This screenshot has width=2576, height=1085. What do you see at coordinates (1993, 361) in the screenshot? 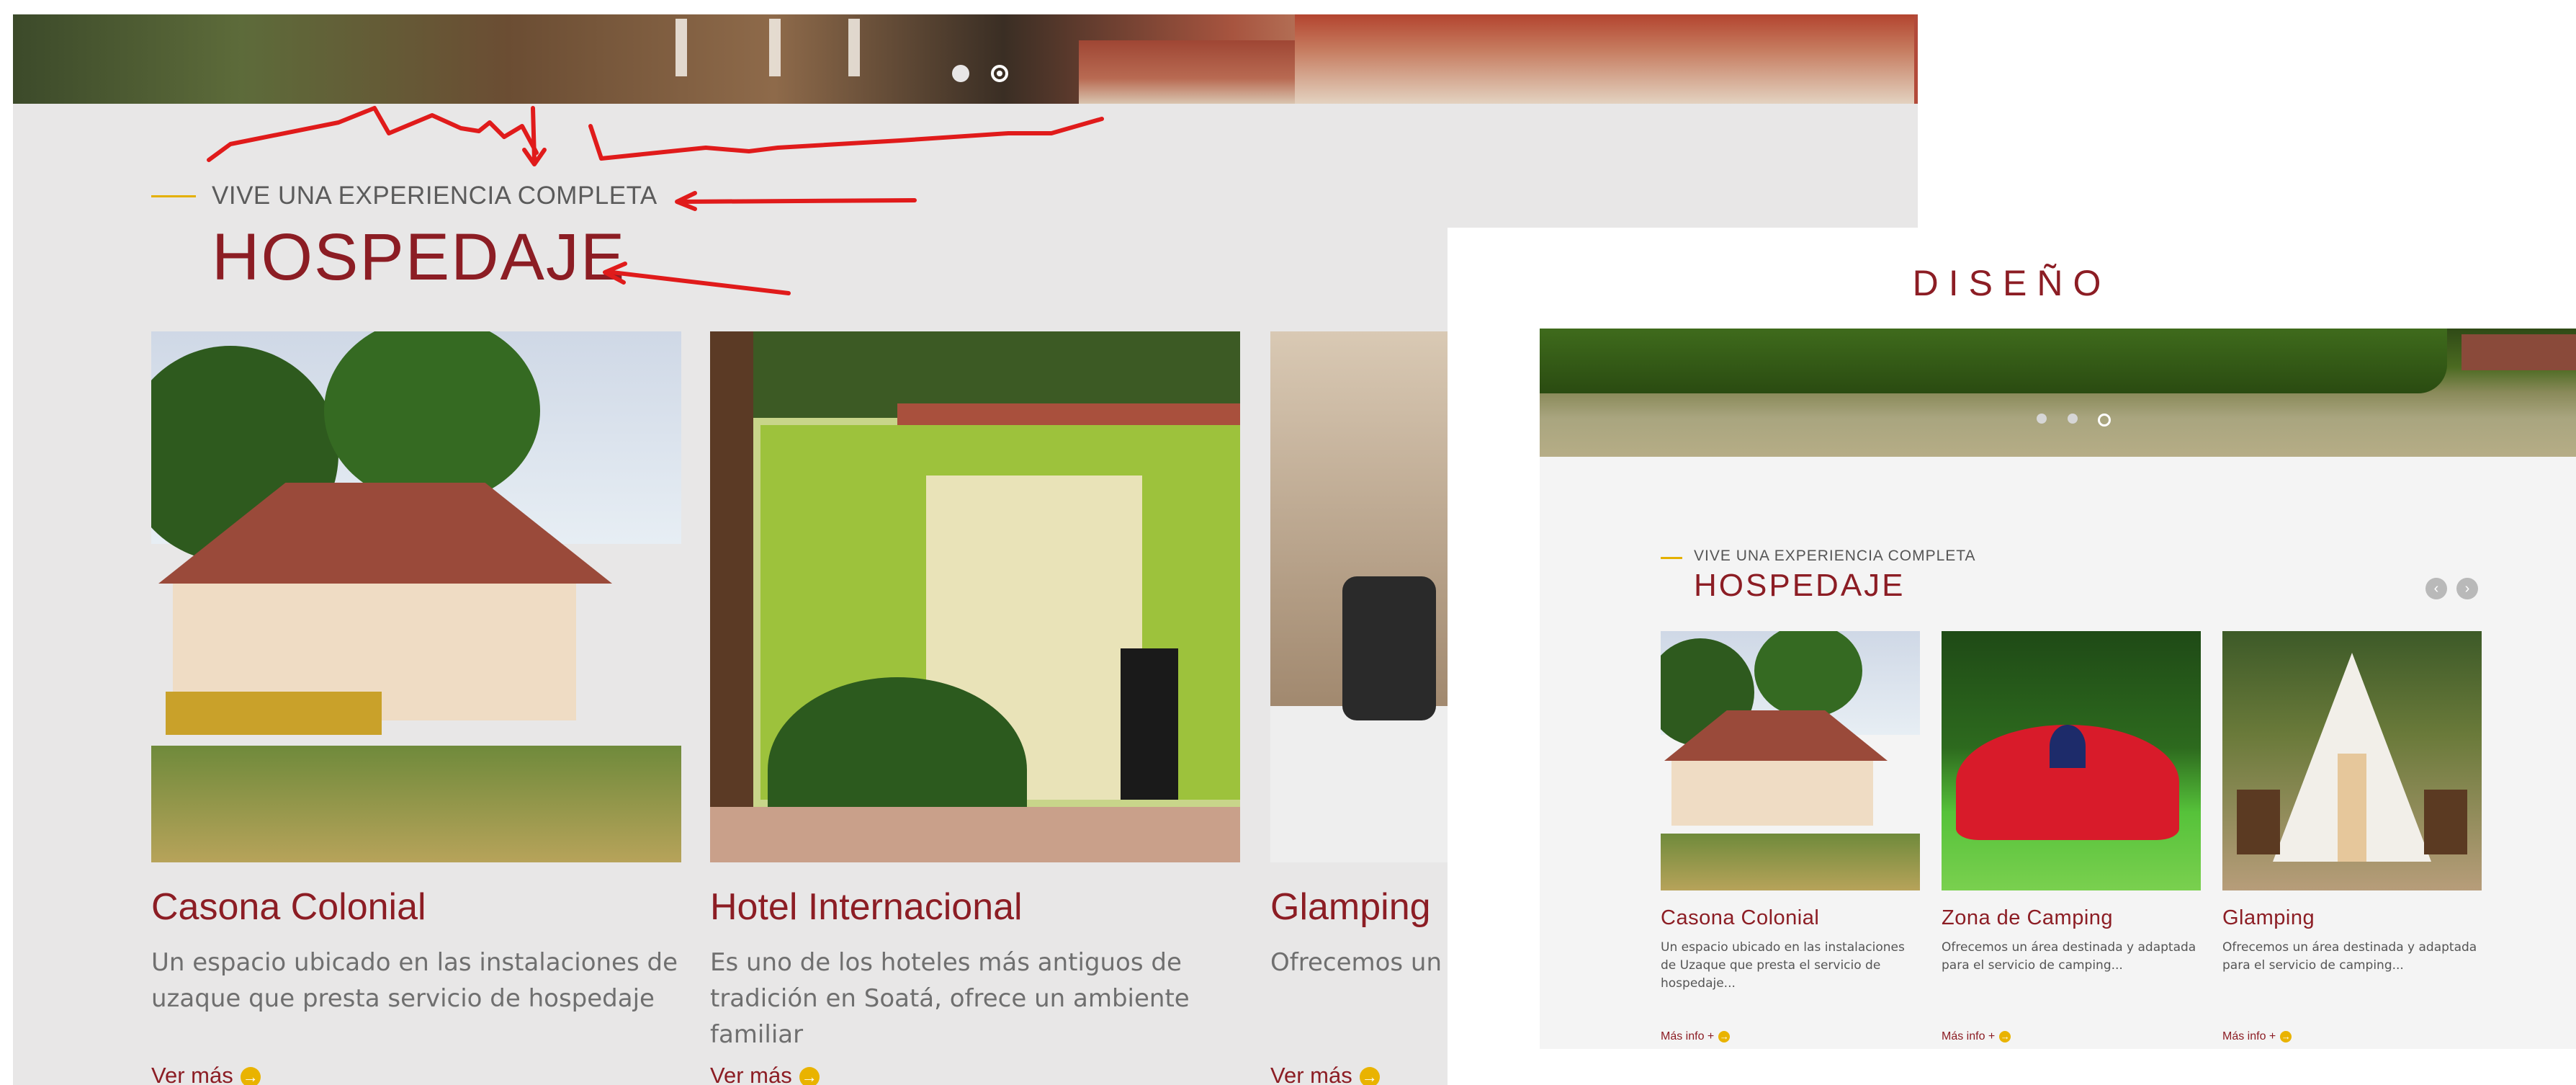
I see `hero-hedge` at bounding box center [1993, 361].